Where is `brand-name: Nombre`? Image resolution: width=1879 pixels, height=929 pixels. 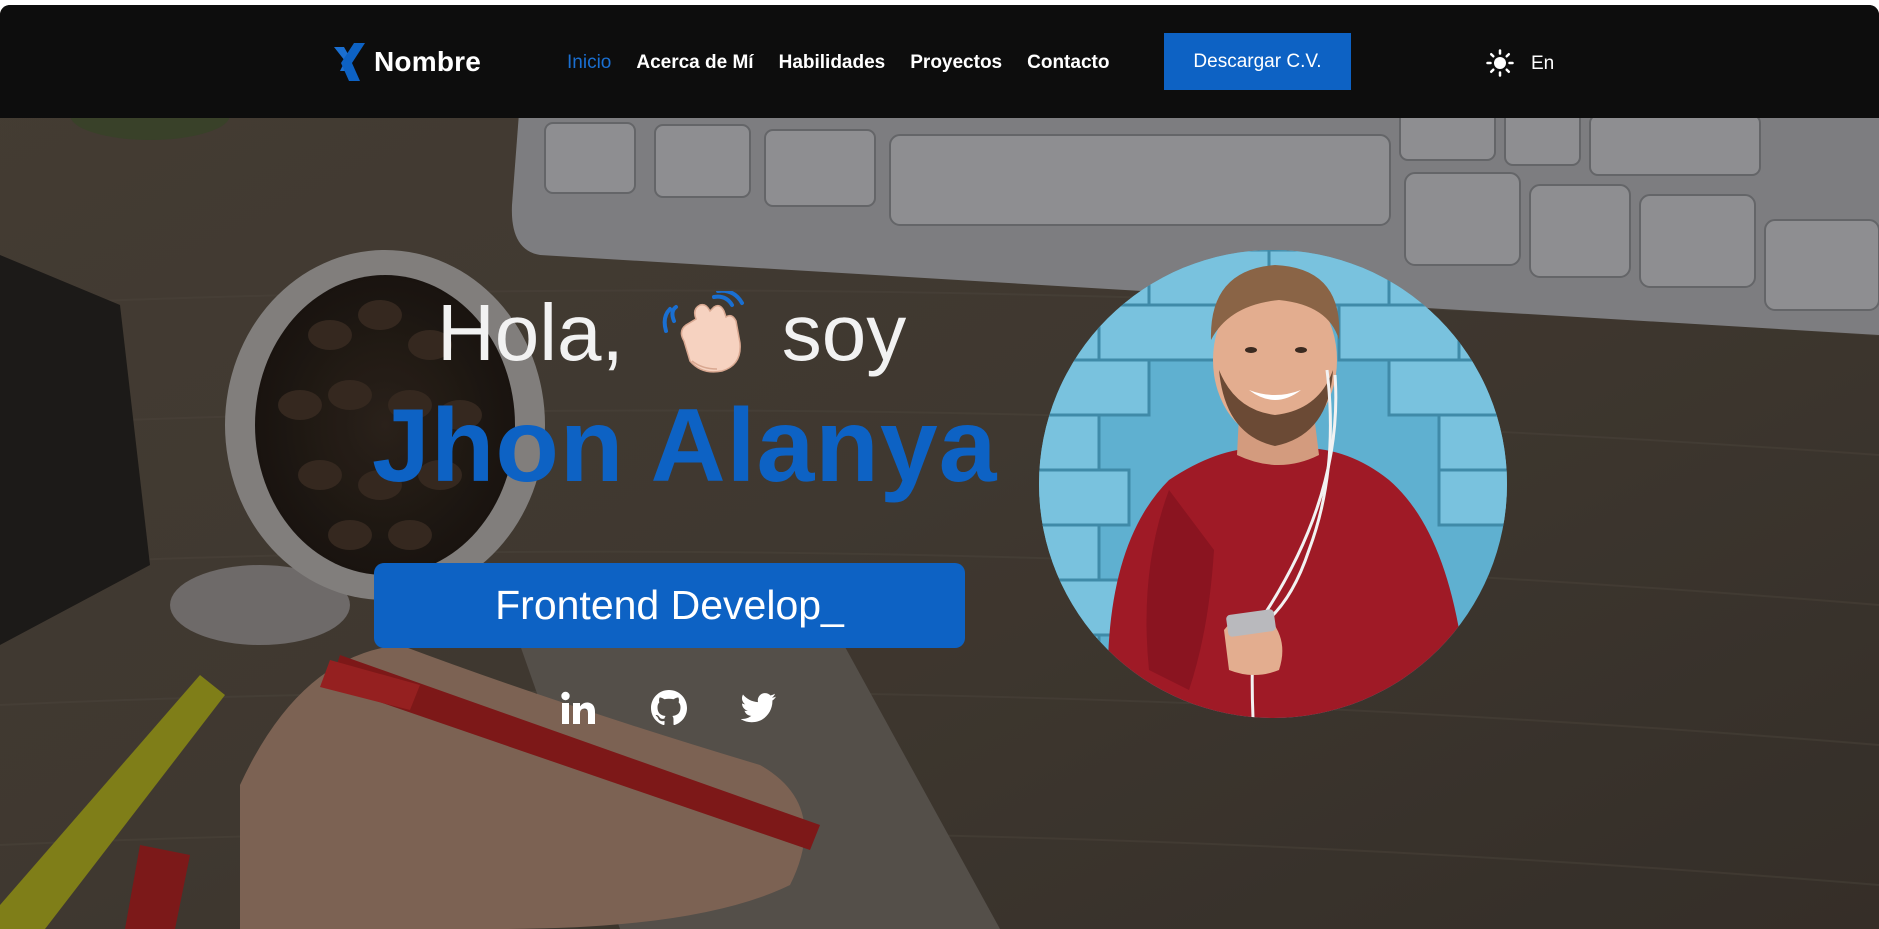 brand-name: Nombre is located at coordinates (427, 61).